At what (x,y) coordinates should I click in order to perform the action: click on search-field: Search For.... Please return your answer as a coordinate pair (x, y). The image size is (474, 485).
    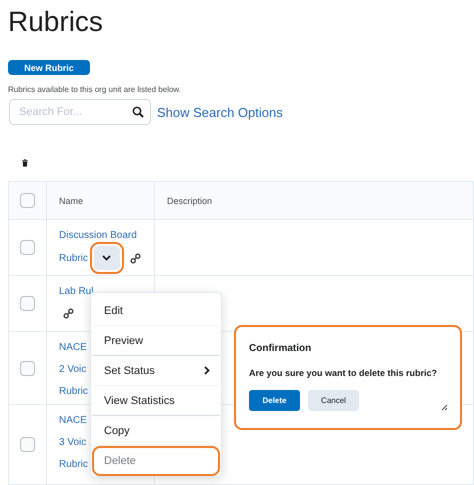
    Looking at the image, I should click on (80, 112).